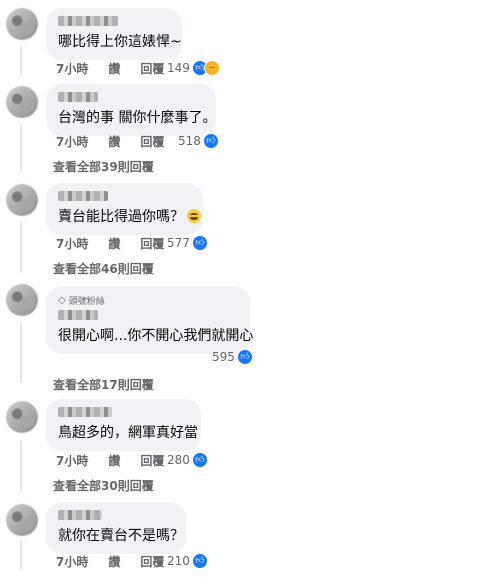 The width and height of the screenshot is (498, 577). What do you see at coordinates (103, 485) in the screenshot?
I see `view-all-replies-link: 查看全部30則回覆` at bounding box center [103, 485].